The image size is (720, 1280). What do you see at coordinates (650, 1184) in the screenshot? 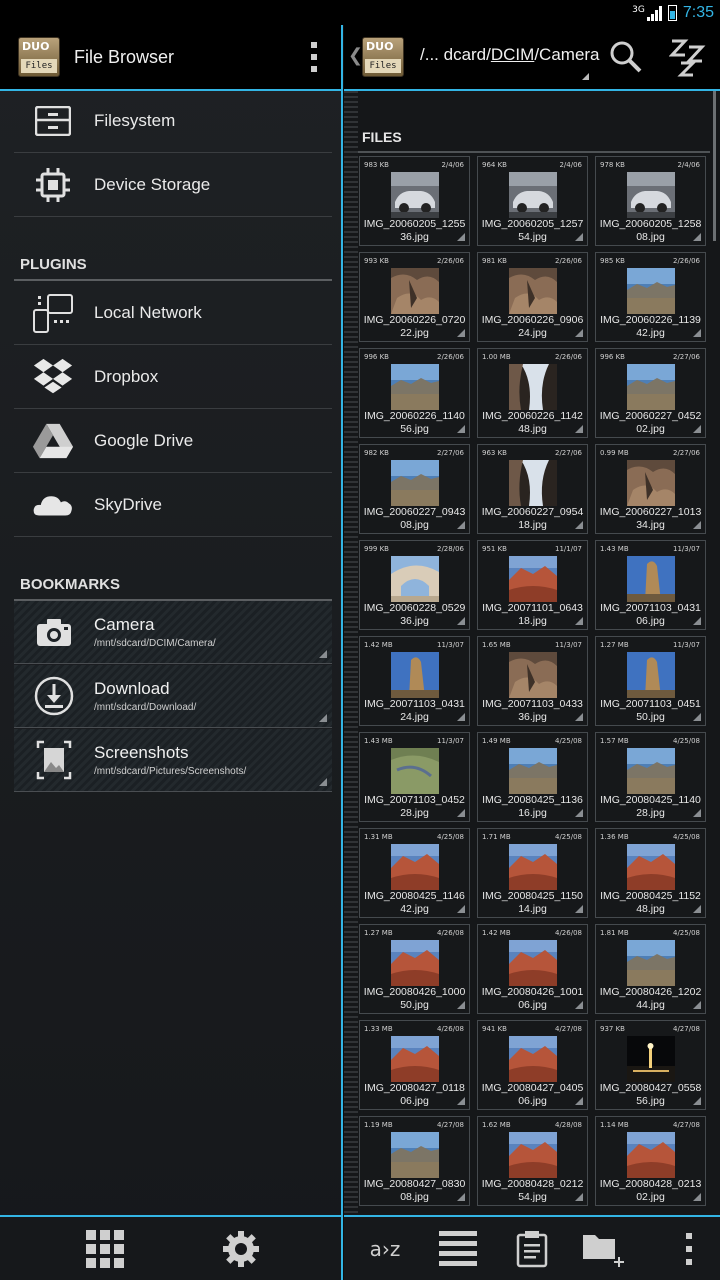
I see `file-name-line1: IMG_20080428_0213` at bounding box center [650, 1184].